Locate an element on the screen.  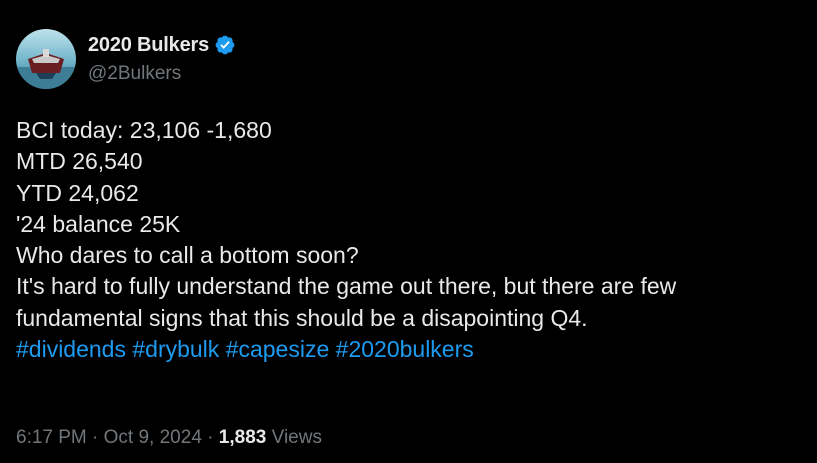
tweet-line: BCI today: 23,106 -1,680 is located at coordinates (144, 130).